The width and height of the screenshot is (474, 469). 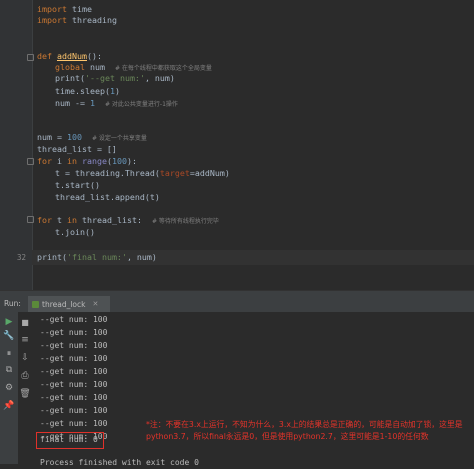 I want to click on line-number: 32, so click(x=21, y=257).